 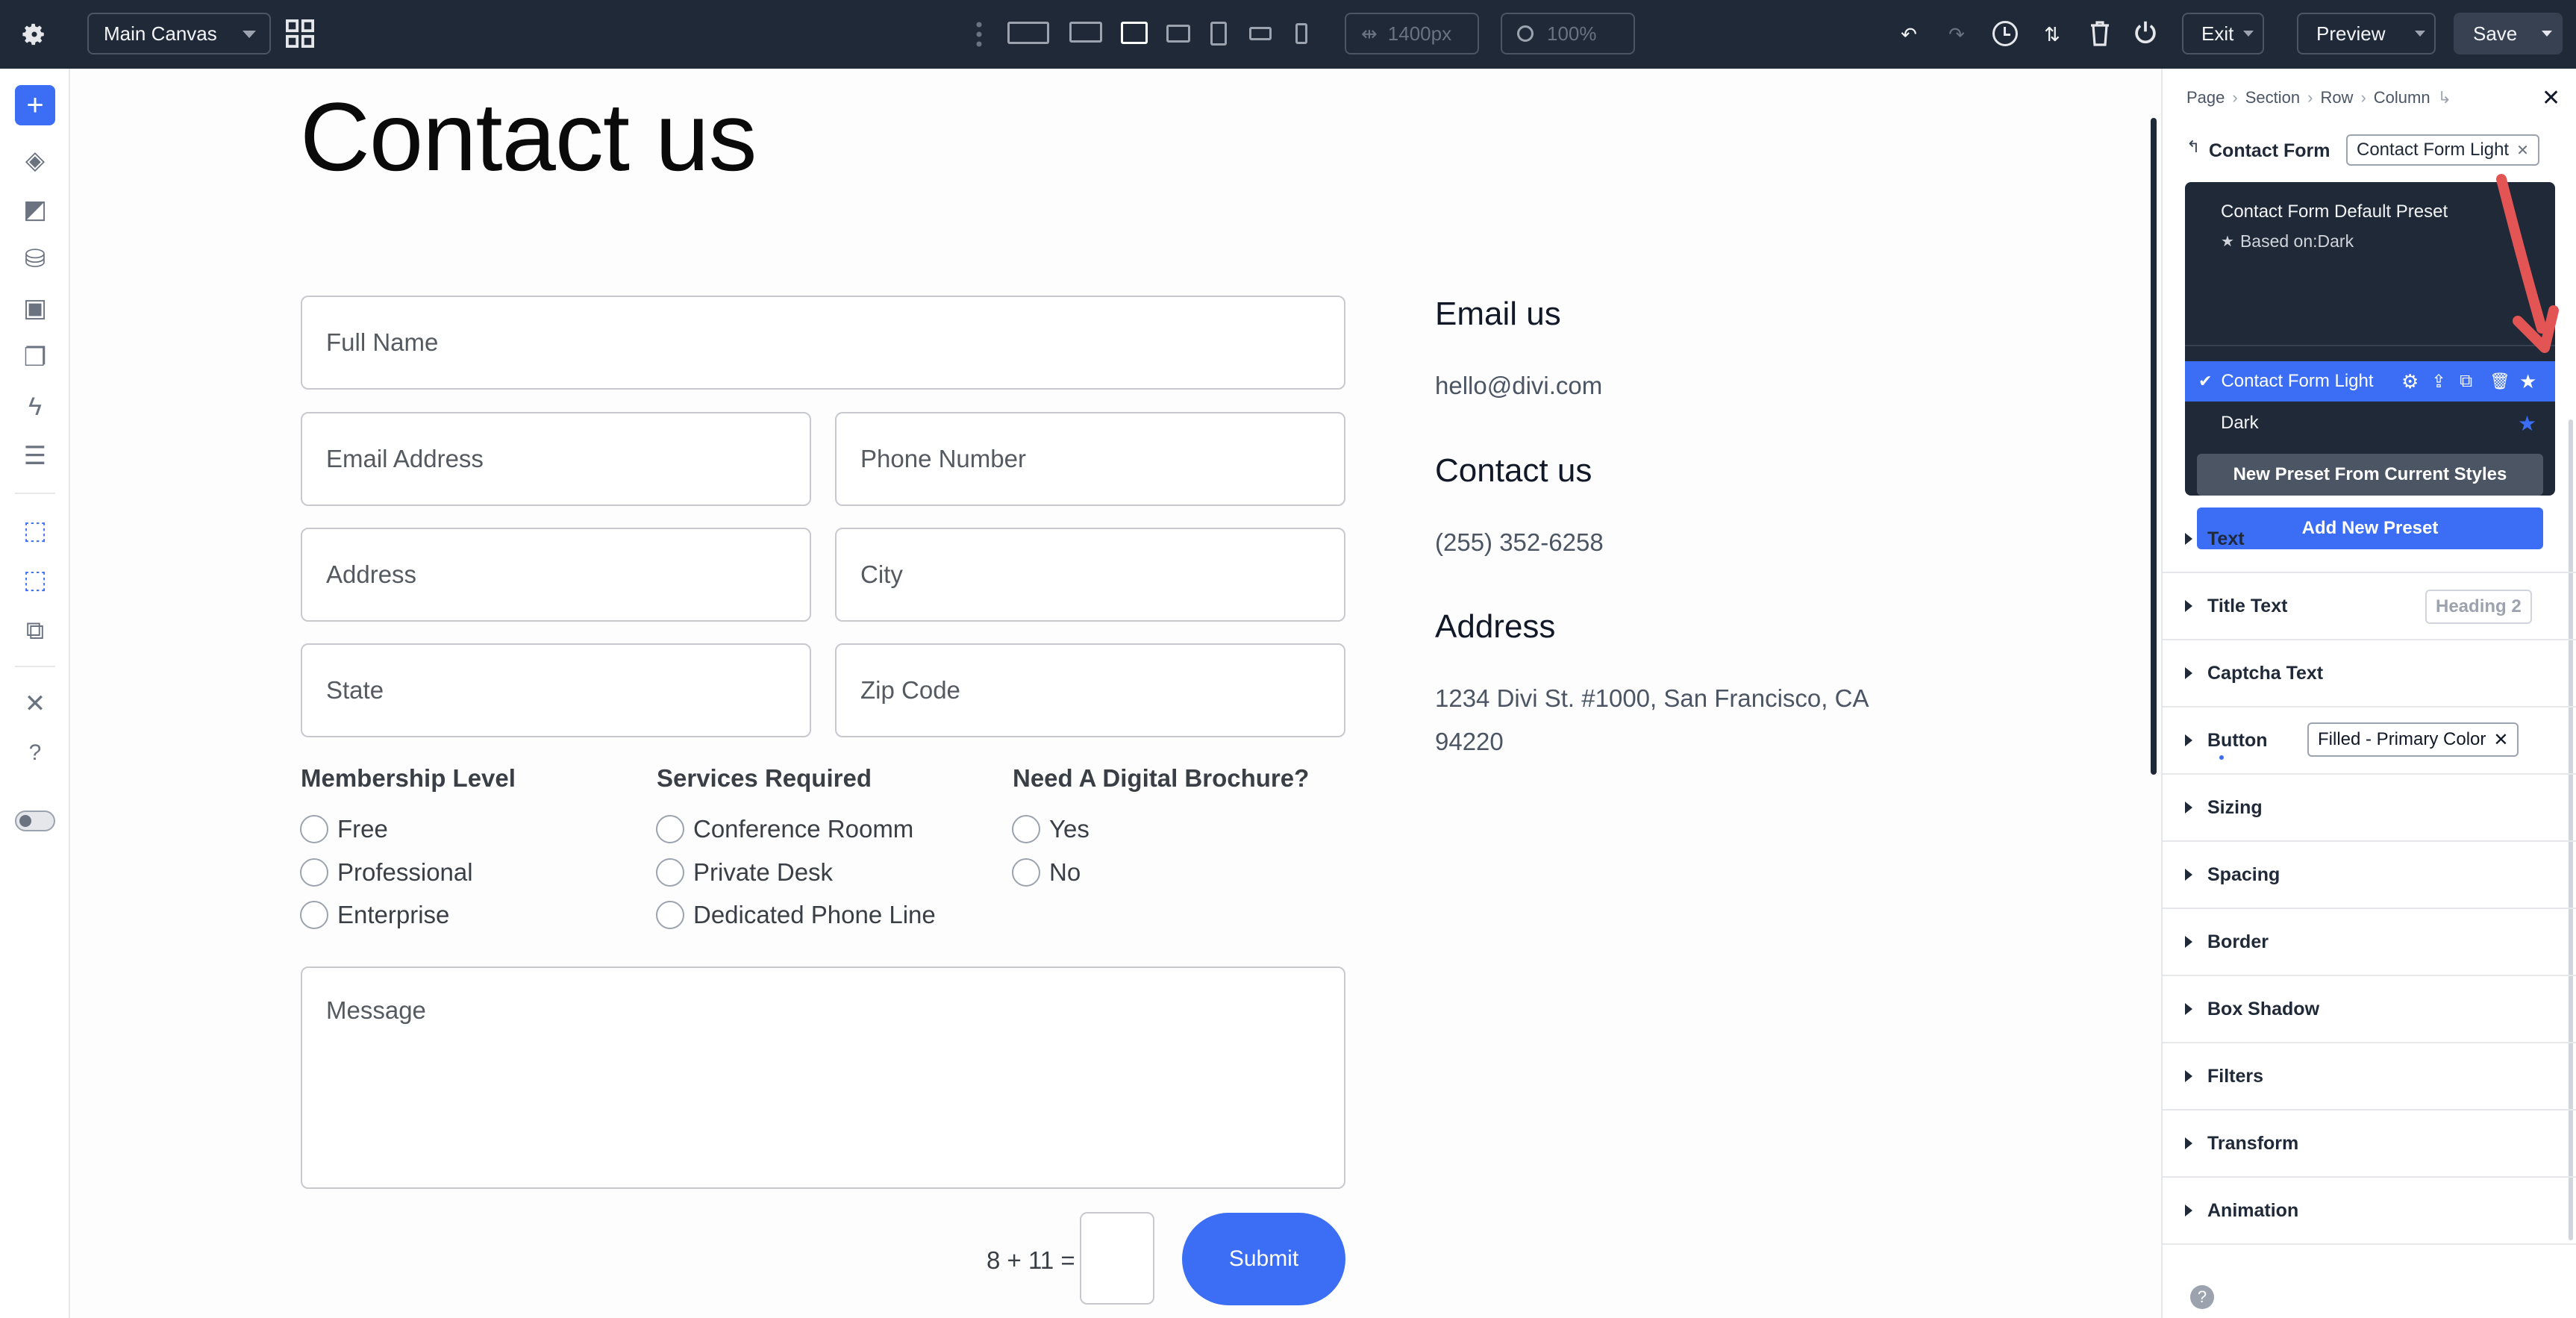 I want to click on phone-landscape-icon, so click(x=1260, y=34).